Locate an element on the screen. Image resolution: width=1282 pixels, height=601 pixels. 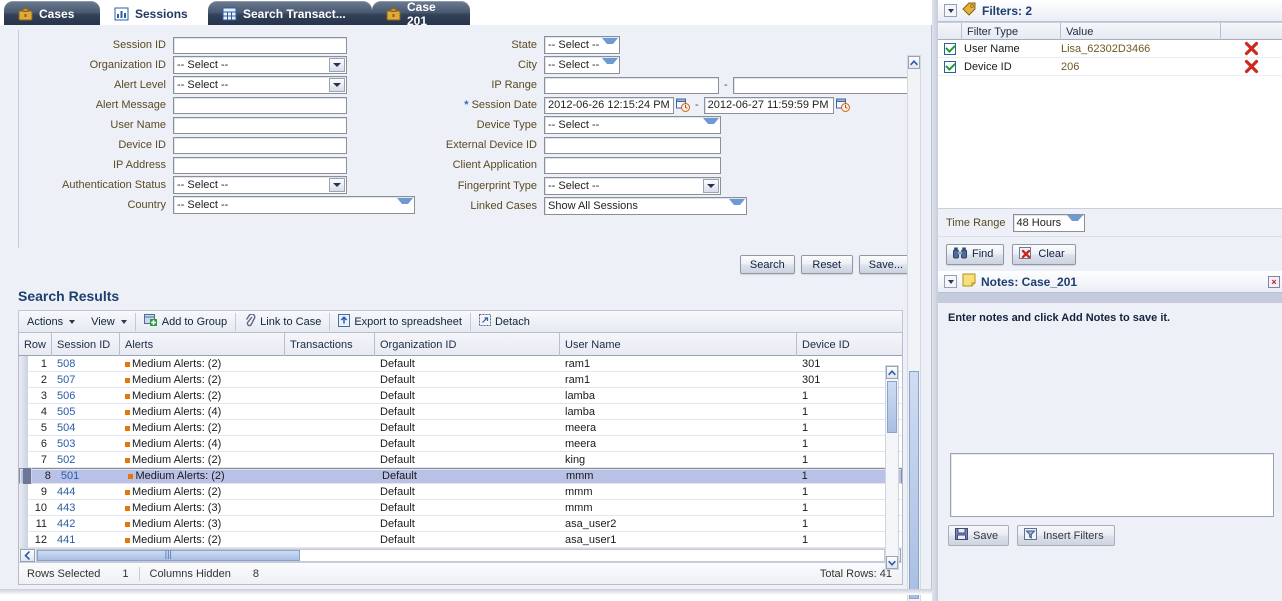
session-id-link: 444 is located at coordinates (66, 492).